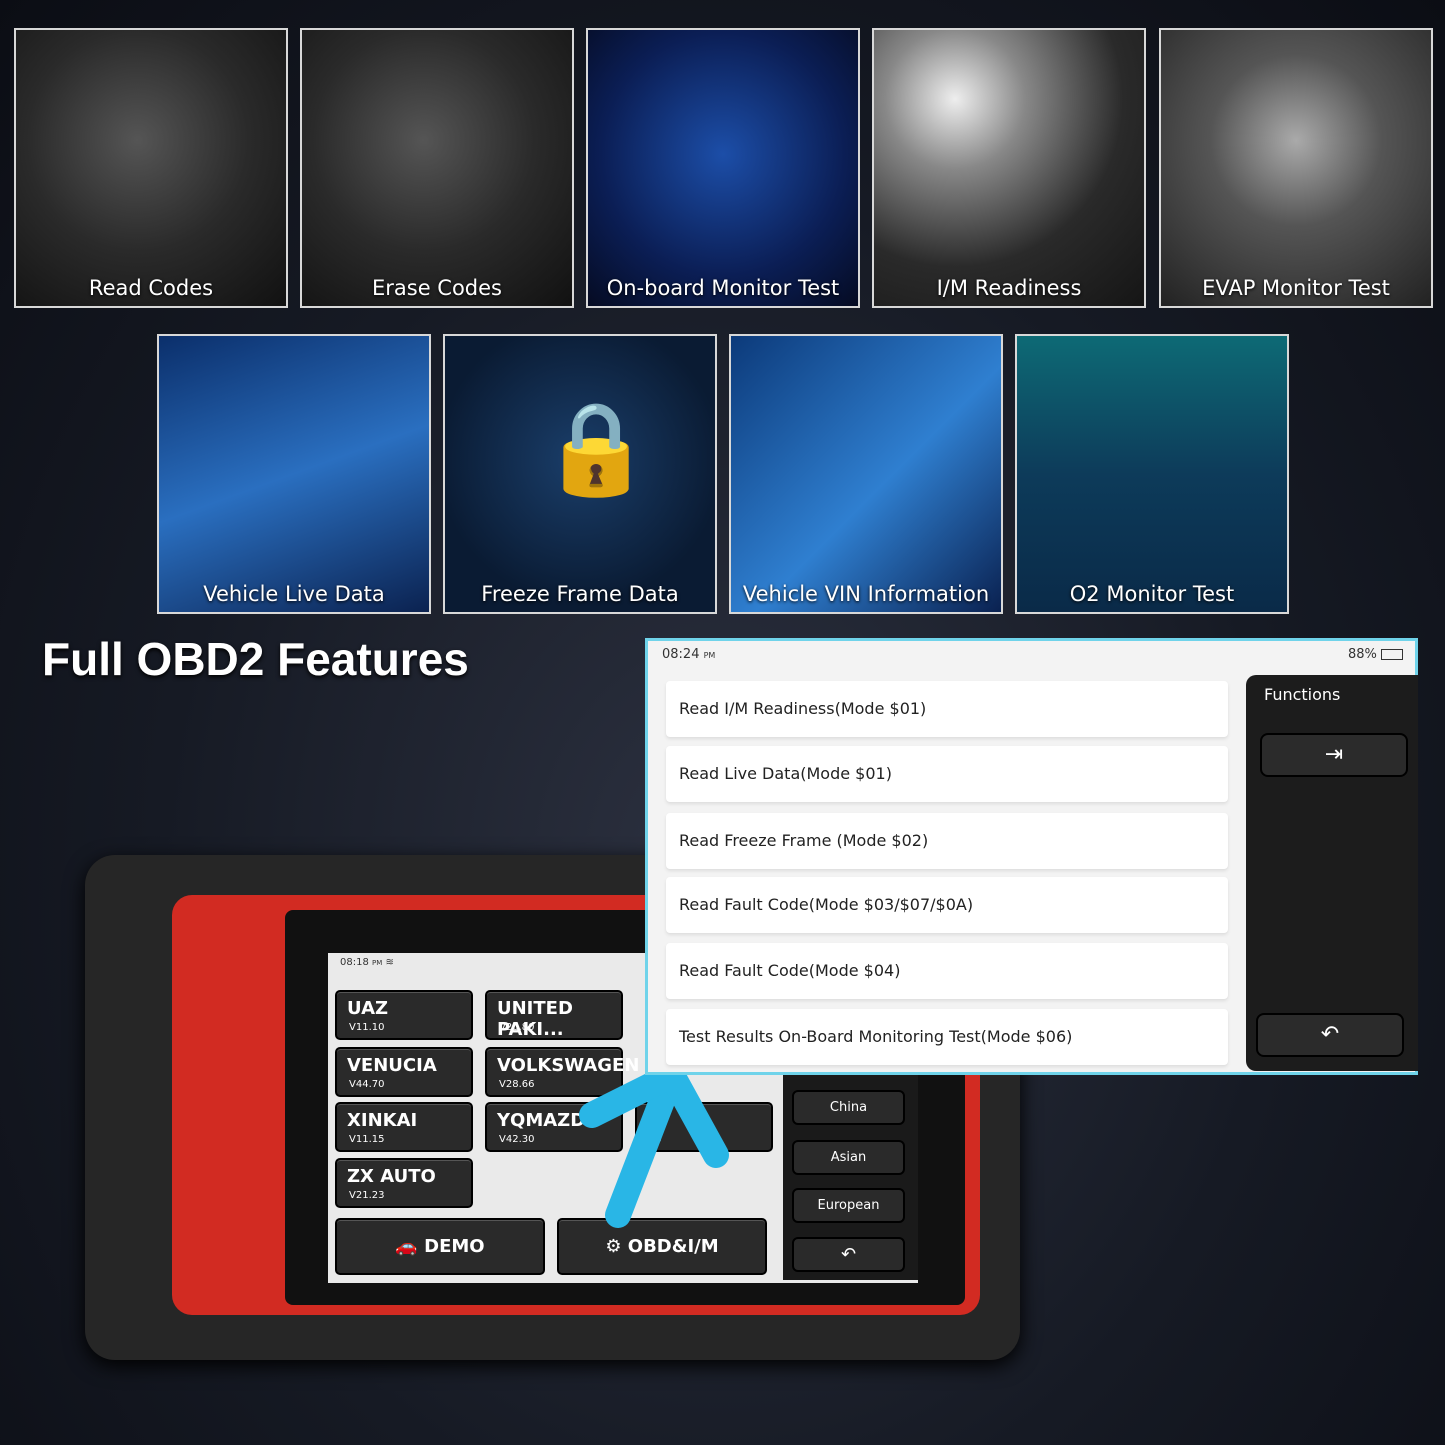  What do you see at coordinates (947, 774) in the screenshot?
I see `menu-item: Read Live Data(Mode $01)` at bounding box center [947, 774].